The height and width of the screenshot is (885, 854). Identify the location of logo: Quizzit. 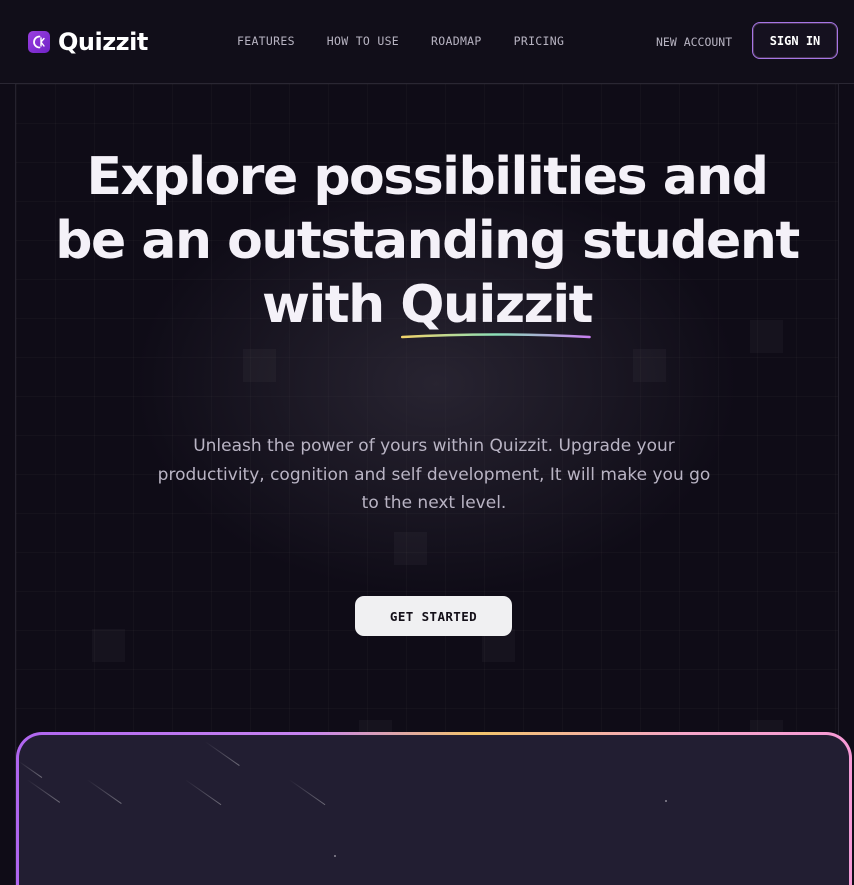
(88, 42).